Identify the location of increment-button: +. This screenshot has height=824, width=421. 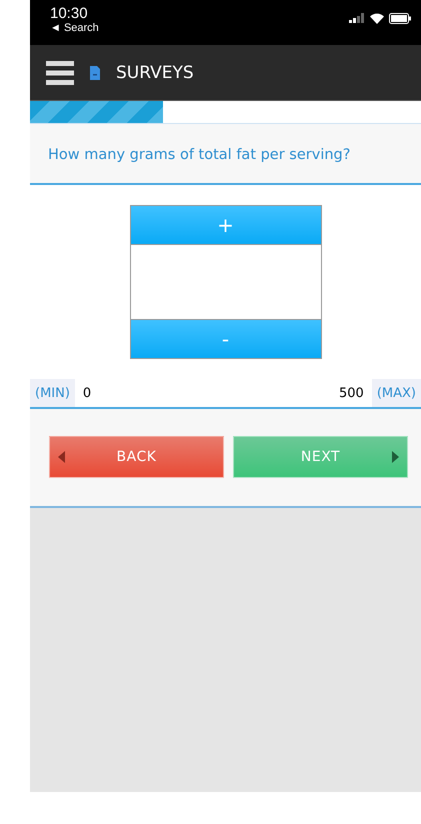
(226, 225).